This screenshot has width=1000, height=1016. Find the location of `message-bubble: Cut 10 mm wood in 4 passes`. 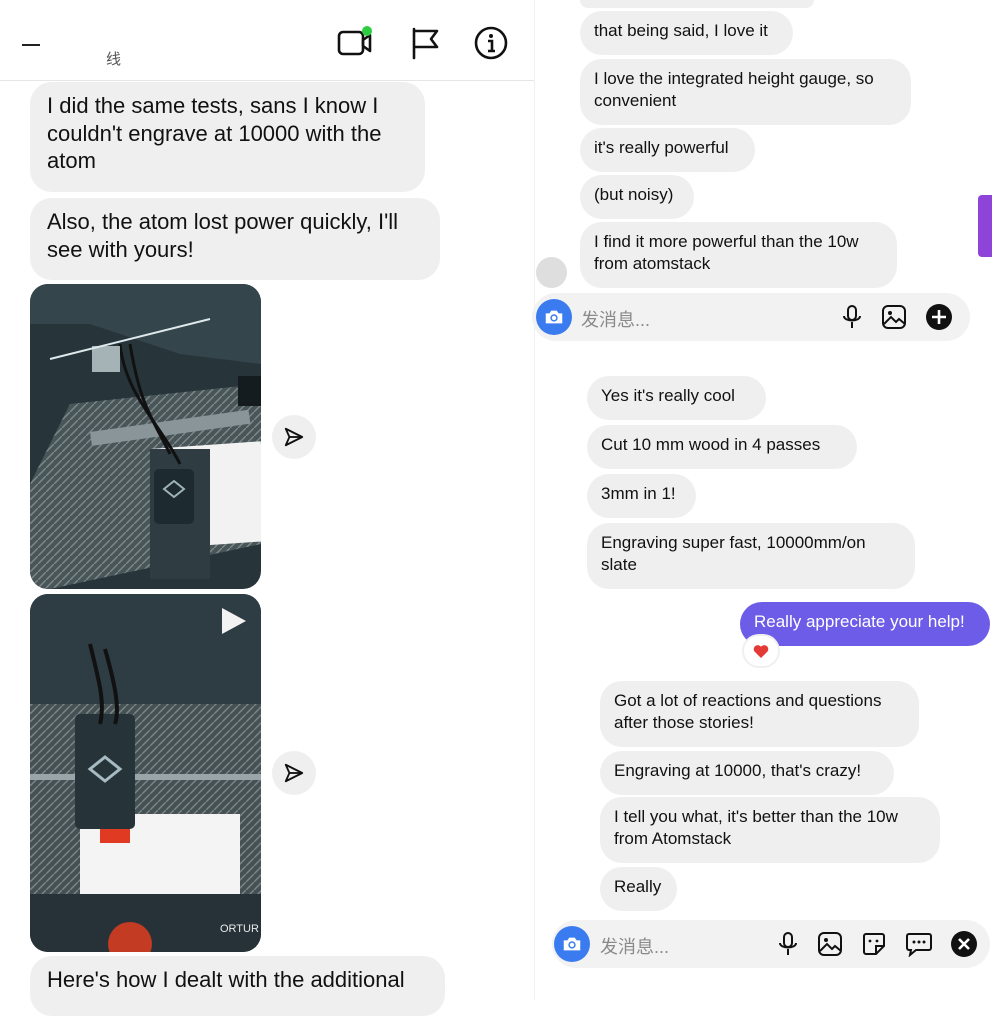

message-bubble: Cut 10 mm wood in 4 passes is located at coordinates (722, 447).